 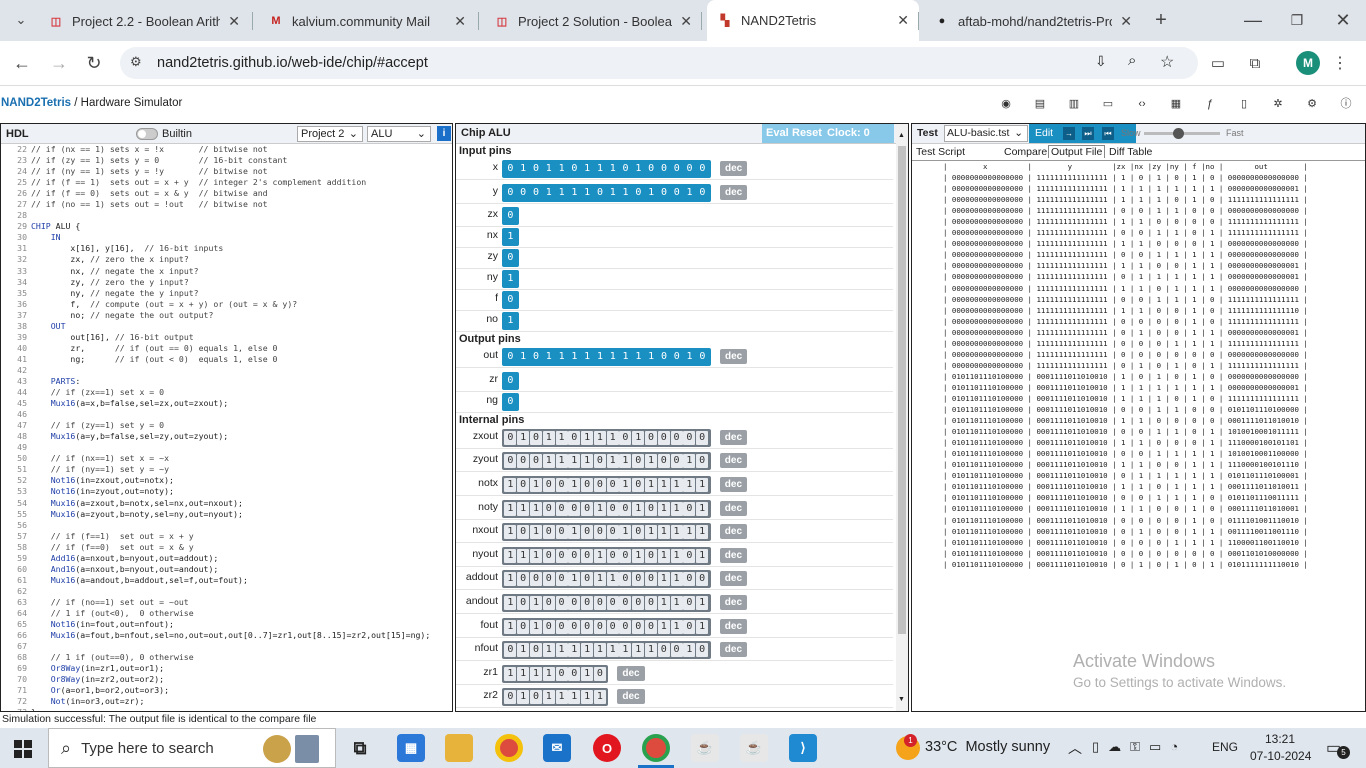 I want to click on code-line: 29 CHIP ALU {, so click(x=226, y=226).